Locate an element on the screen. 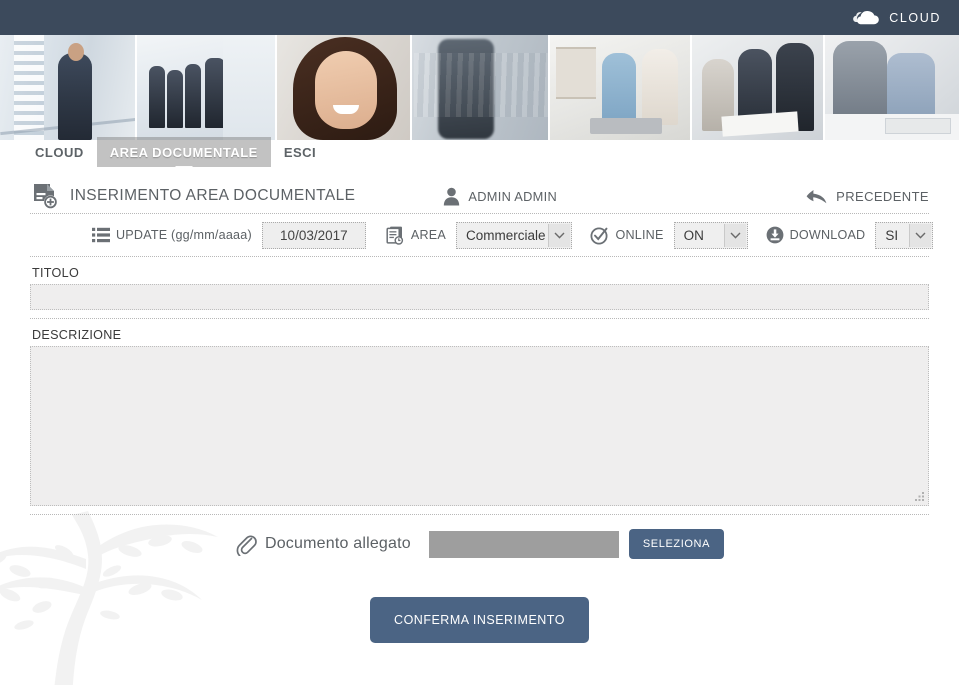  titolo-input is located at coordinates (479, 297).